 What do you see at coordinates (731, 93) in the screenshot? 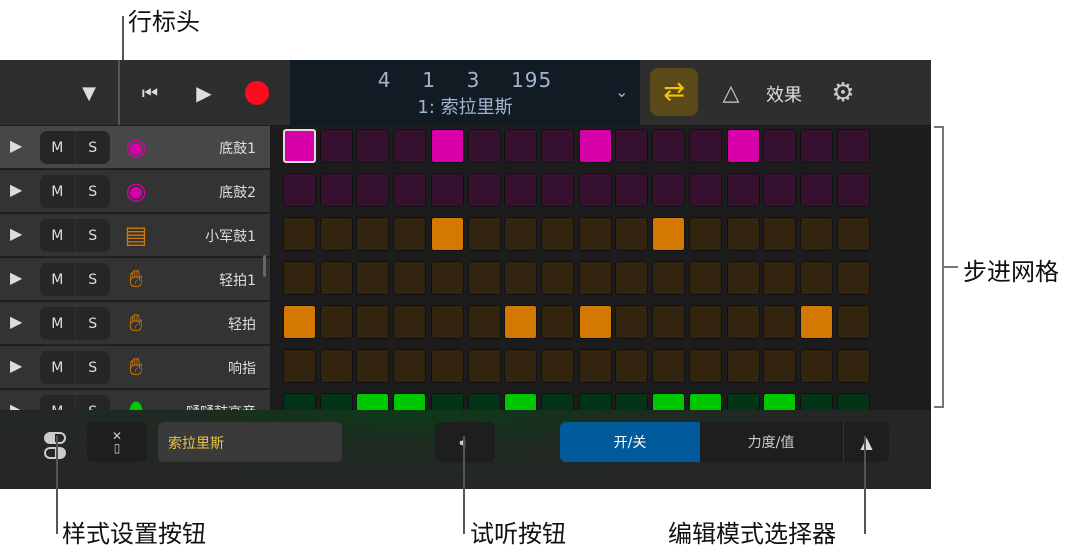
I see `metronome-icon: △` at bounding box center [731, 93].